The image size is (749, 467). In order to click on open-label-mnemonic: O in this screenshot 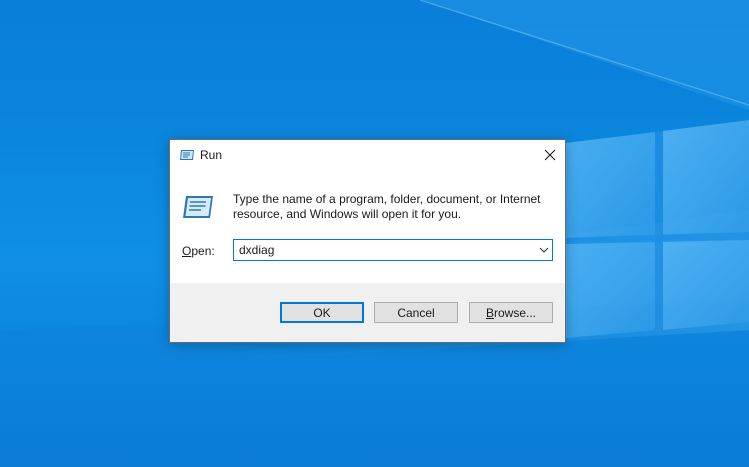, I will do `click(187, 251)`.